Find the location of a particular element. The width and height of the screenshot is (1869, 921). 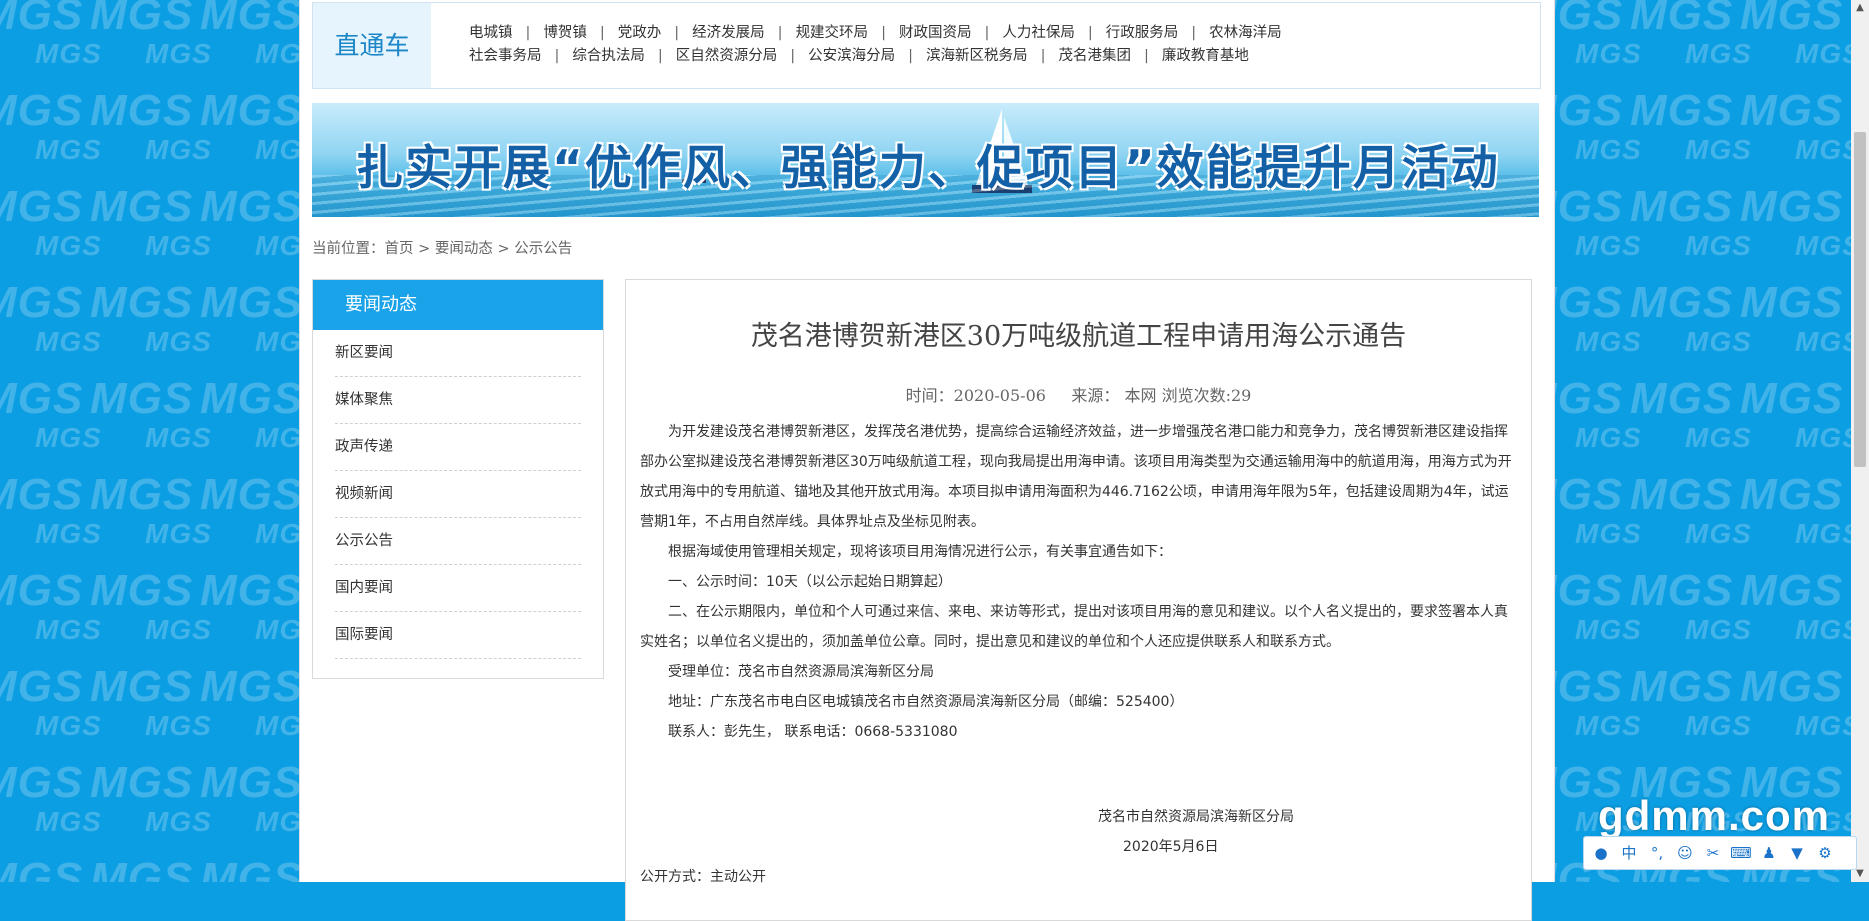

express-link: 公安滨海分局 is located at coordinates (851, 56).